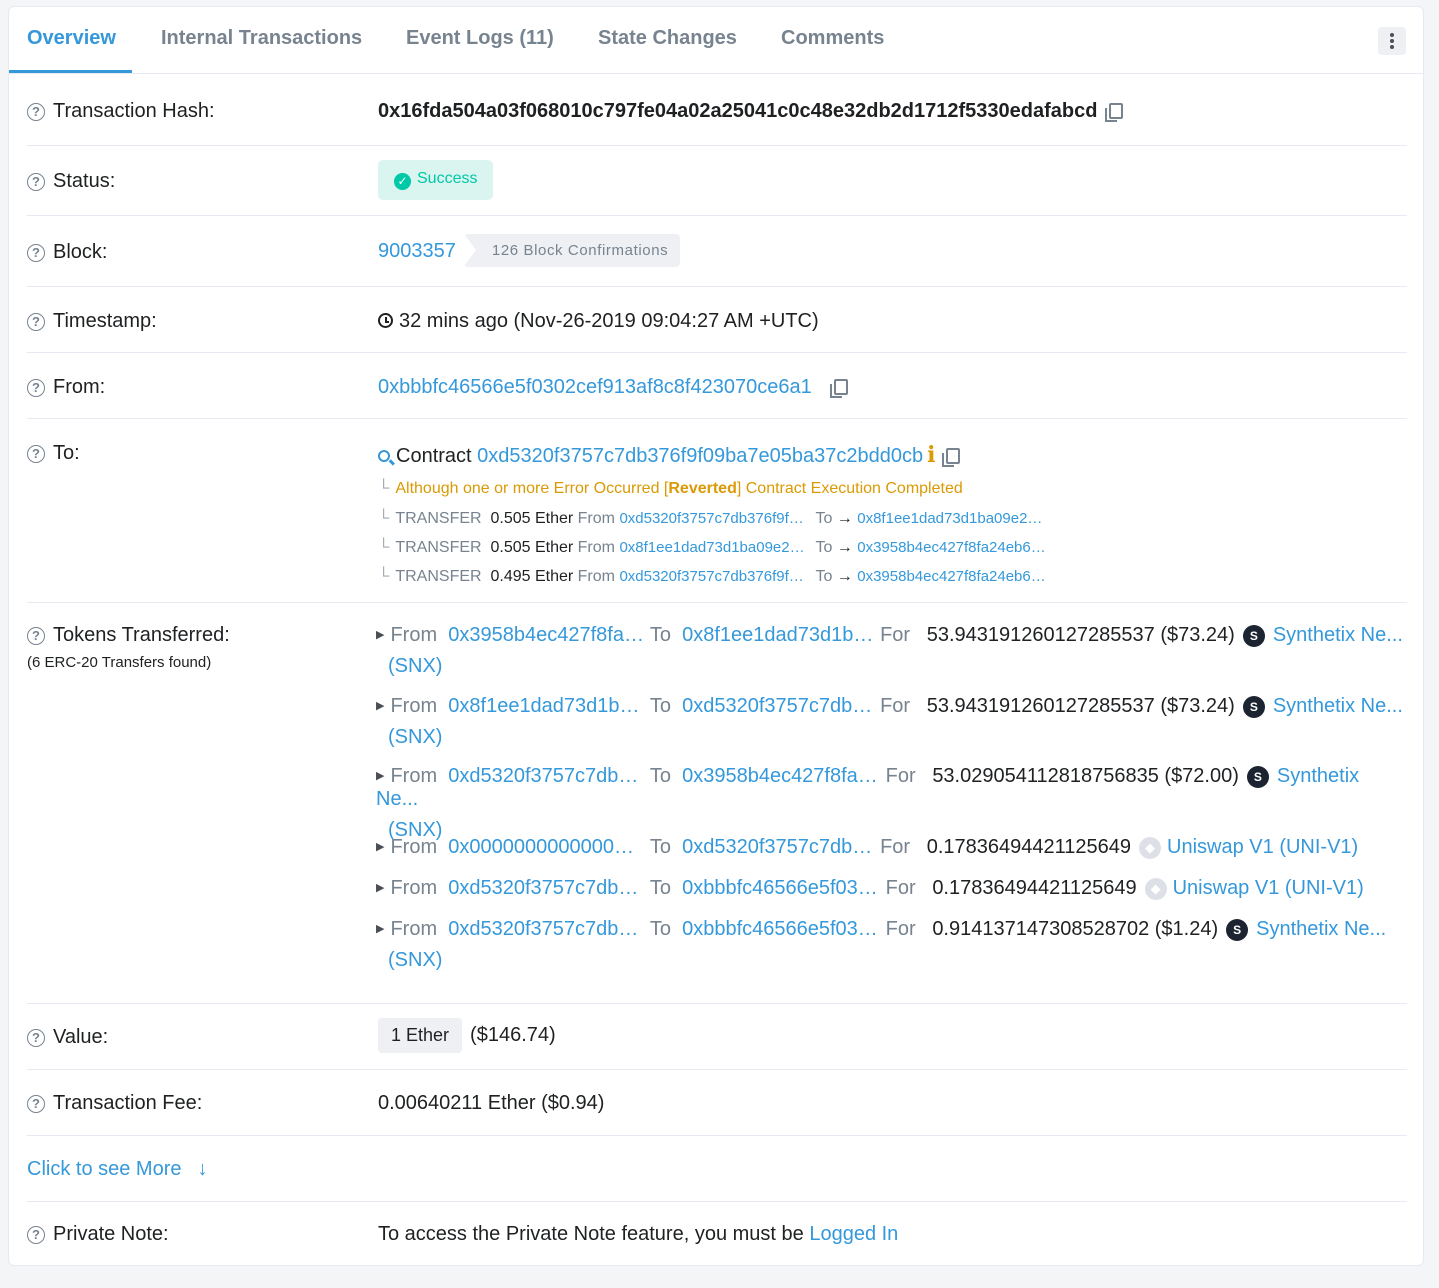 The height and width of the screenshot is (1288, 1439). Describe the element at coordinates (66, 453) in the screenshot. I see `to-label: To:` at that location.